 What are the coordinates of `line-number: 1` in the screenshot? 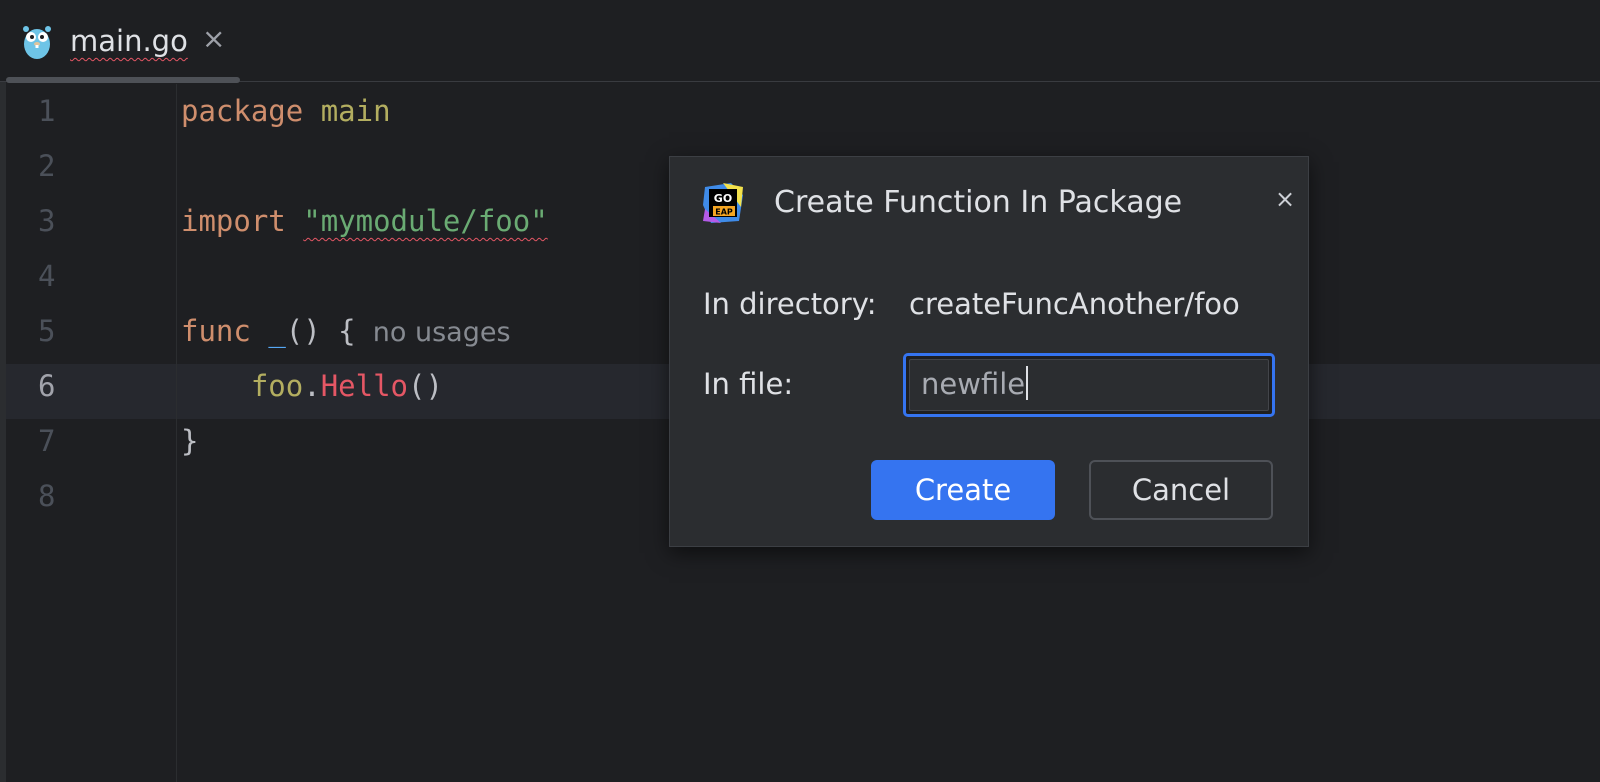 It's located at (47, 111).